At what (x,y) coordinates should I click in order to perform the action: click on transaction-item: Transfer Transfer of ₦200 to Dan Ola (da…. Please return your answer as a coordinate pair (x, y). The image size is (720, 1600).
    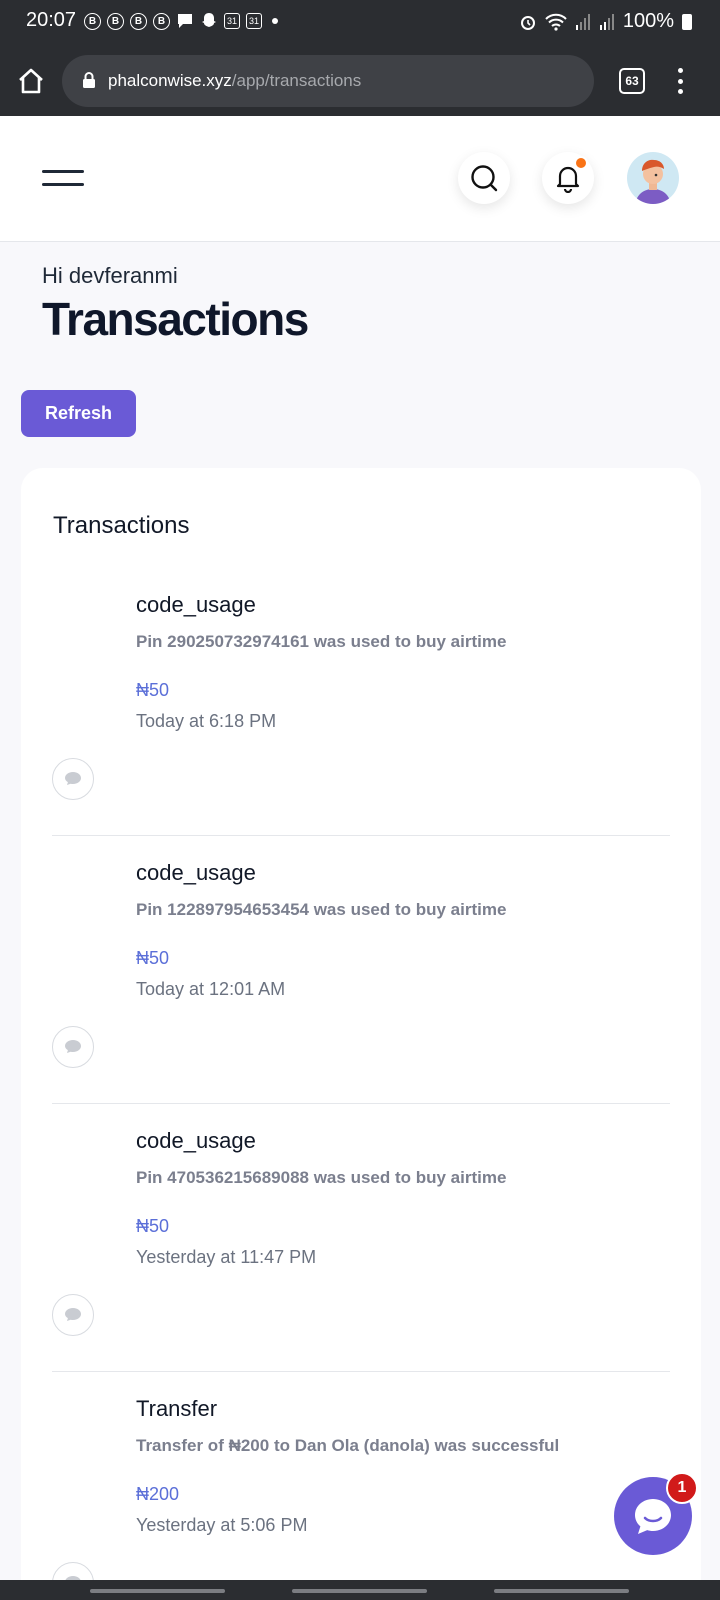
    Looking at the image, I should click on (361, 1486).